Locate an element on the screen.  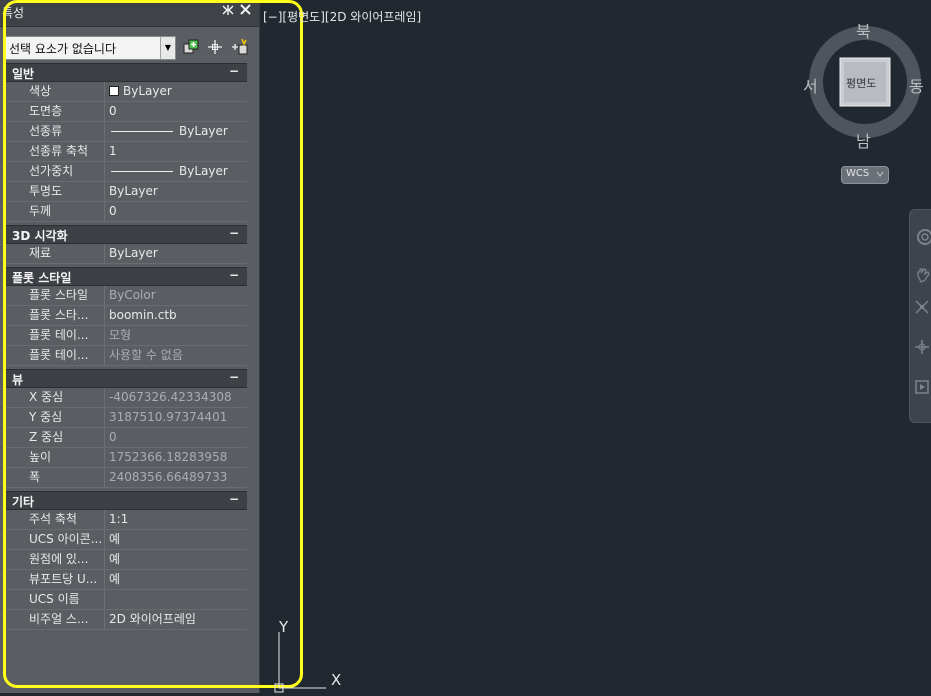
property-row-center-z: Z 중심 0 is located at coordinates (125, 438).